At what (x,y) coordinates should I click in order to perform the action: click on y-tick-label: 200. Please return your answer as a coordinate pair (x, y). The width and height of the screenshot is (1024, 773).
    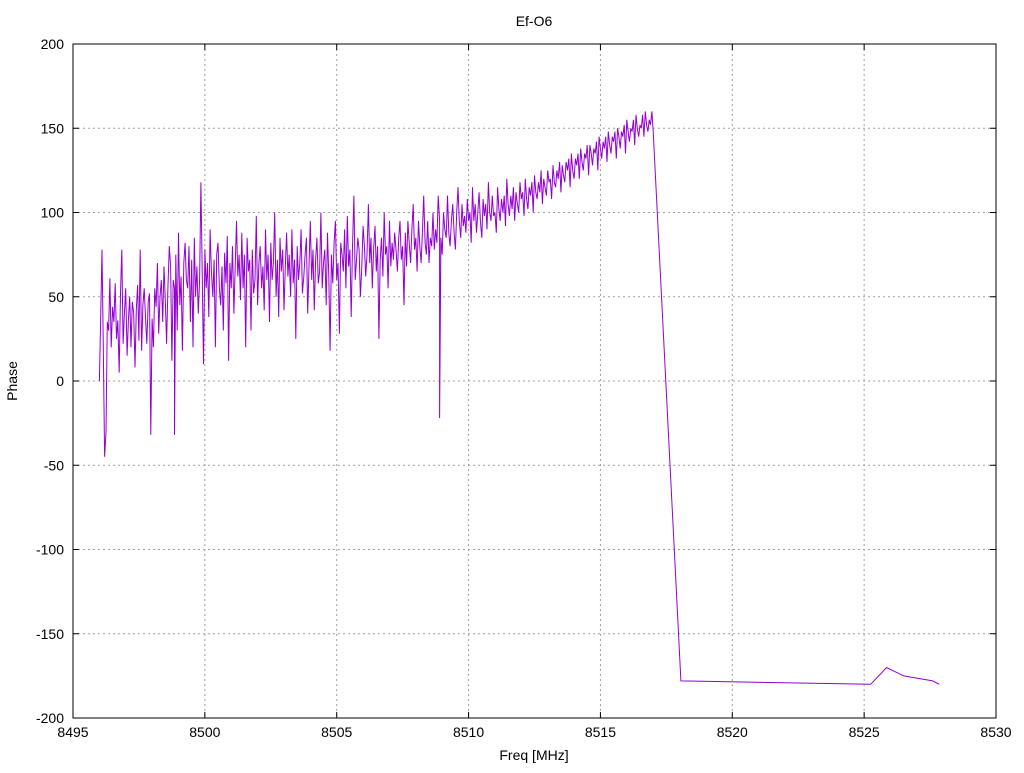
    Looking at the image, I should click on (53, 44).